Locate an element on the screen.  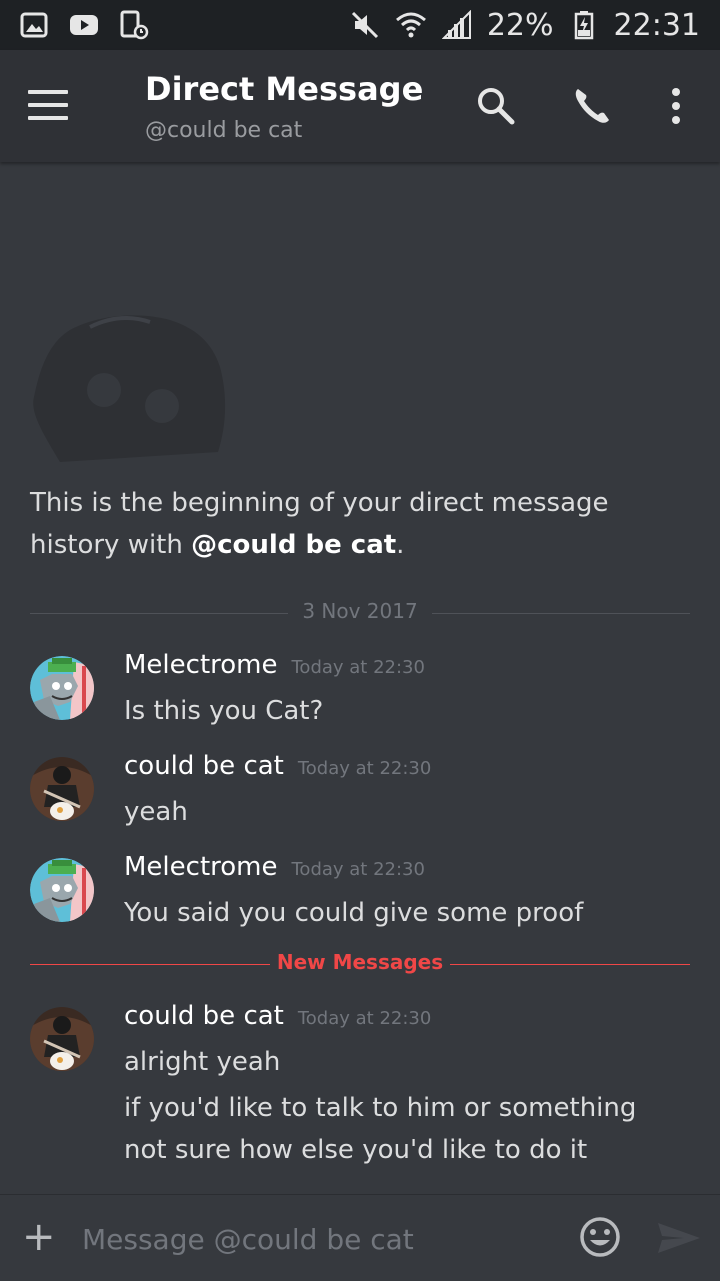
date-divider-label: 3 Nov 2017 is located at coordinates (360, 611).